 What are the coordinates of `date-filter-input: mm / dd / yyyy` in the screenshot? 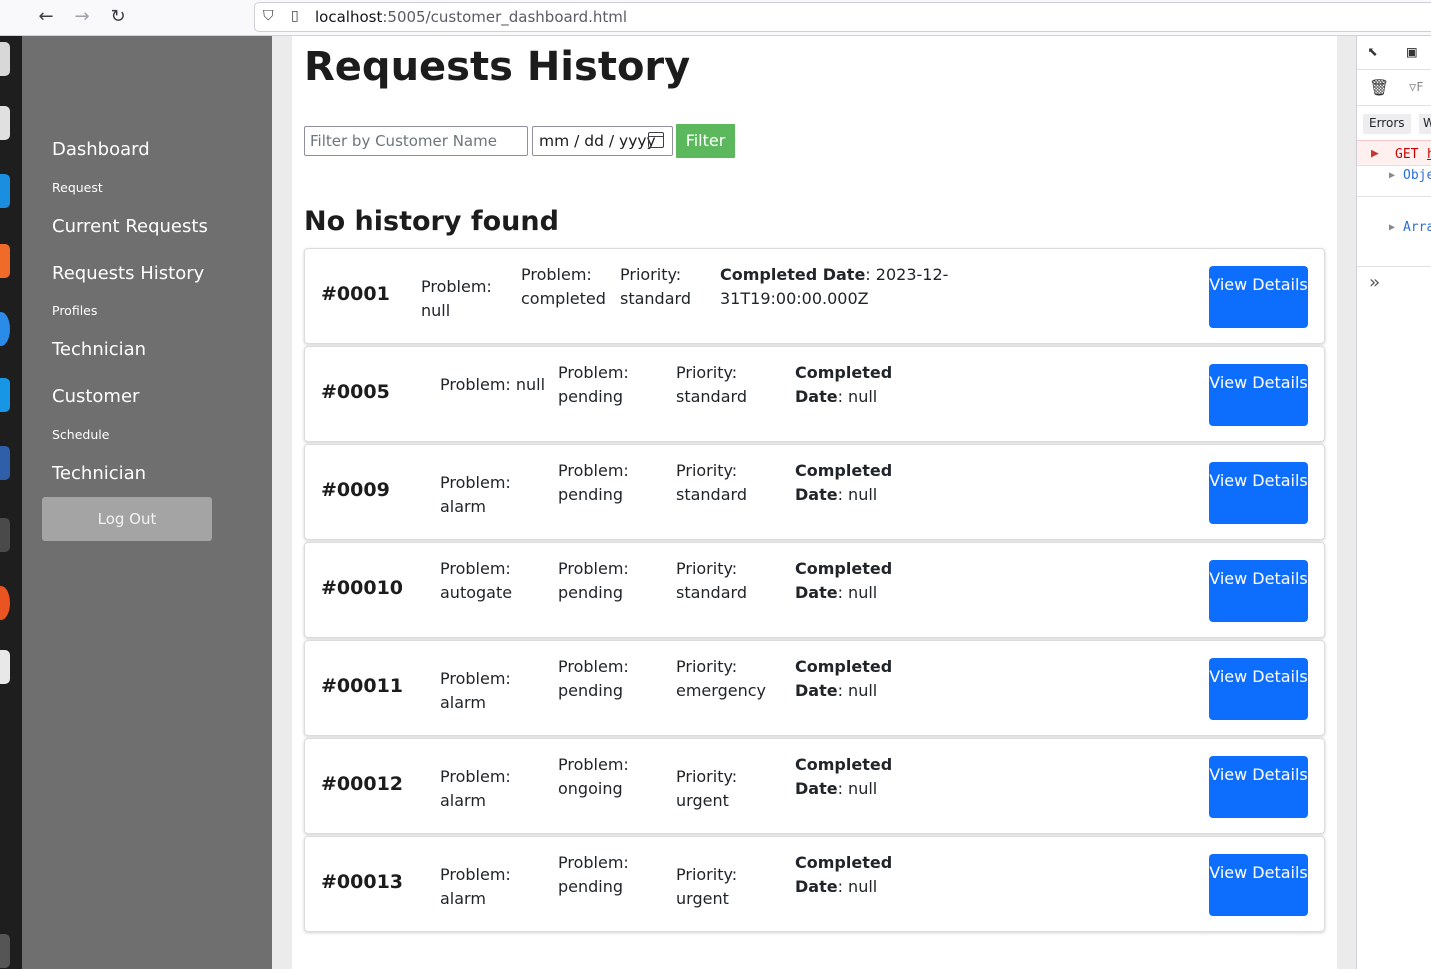 It's located at (602, 141).